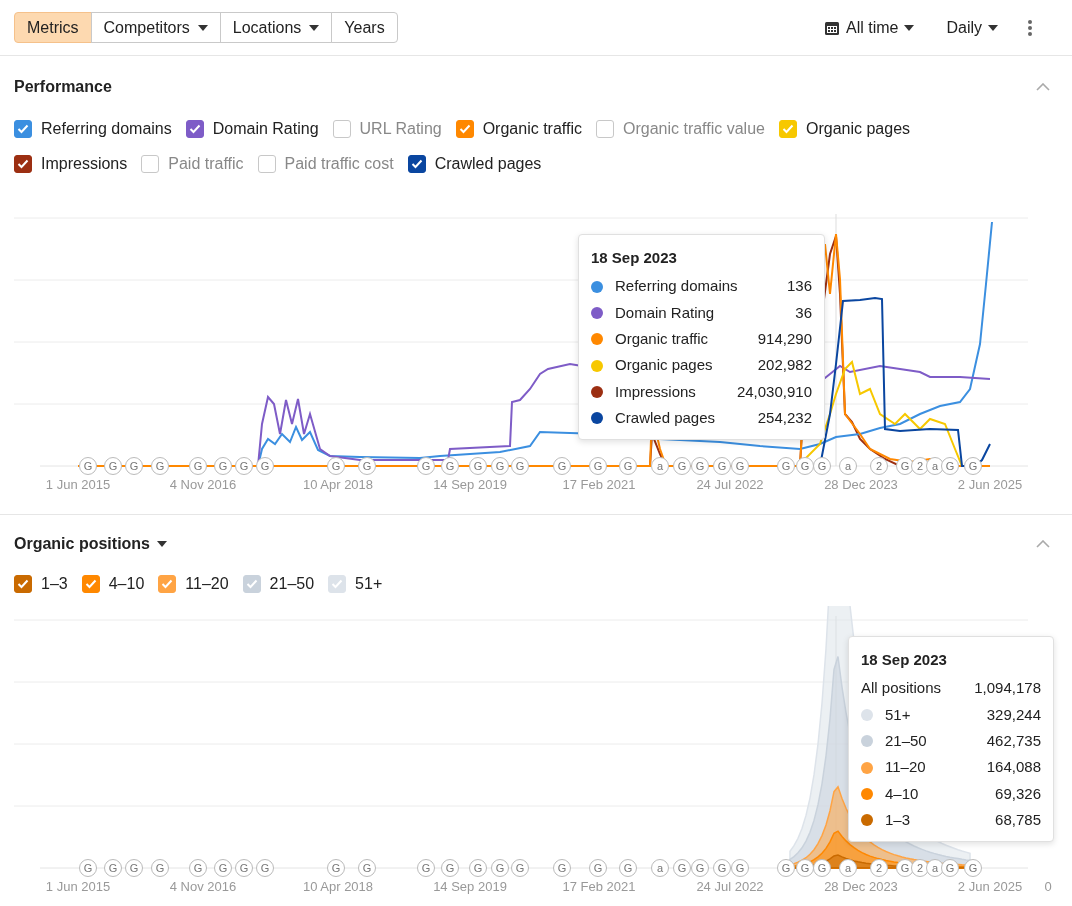  Describe the element at coordinates (901, 688) in the screenshot. I see `tooltip-label: All positions` at that location.